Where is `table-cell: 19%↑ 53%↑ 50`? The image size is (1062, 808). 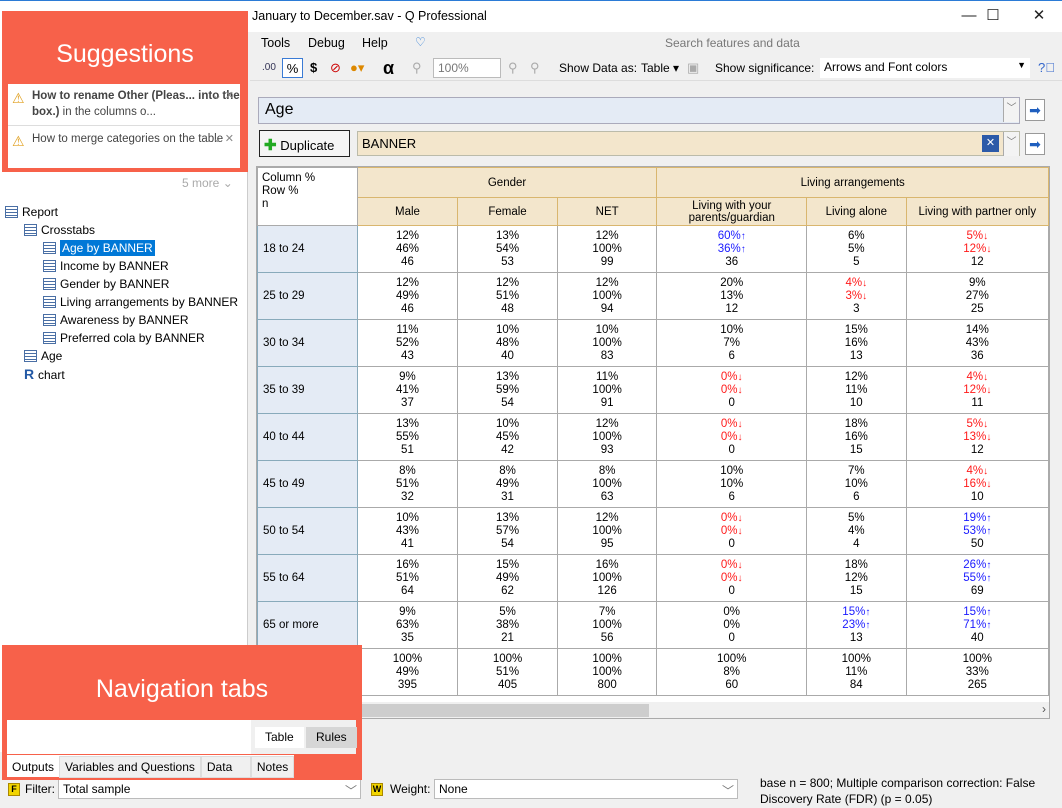 table-cell: 19%↑ 53%↑ 50 is located at coordinates (977, 531).